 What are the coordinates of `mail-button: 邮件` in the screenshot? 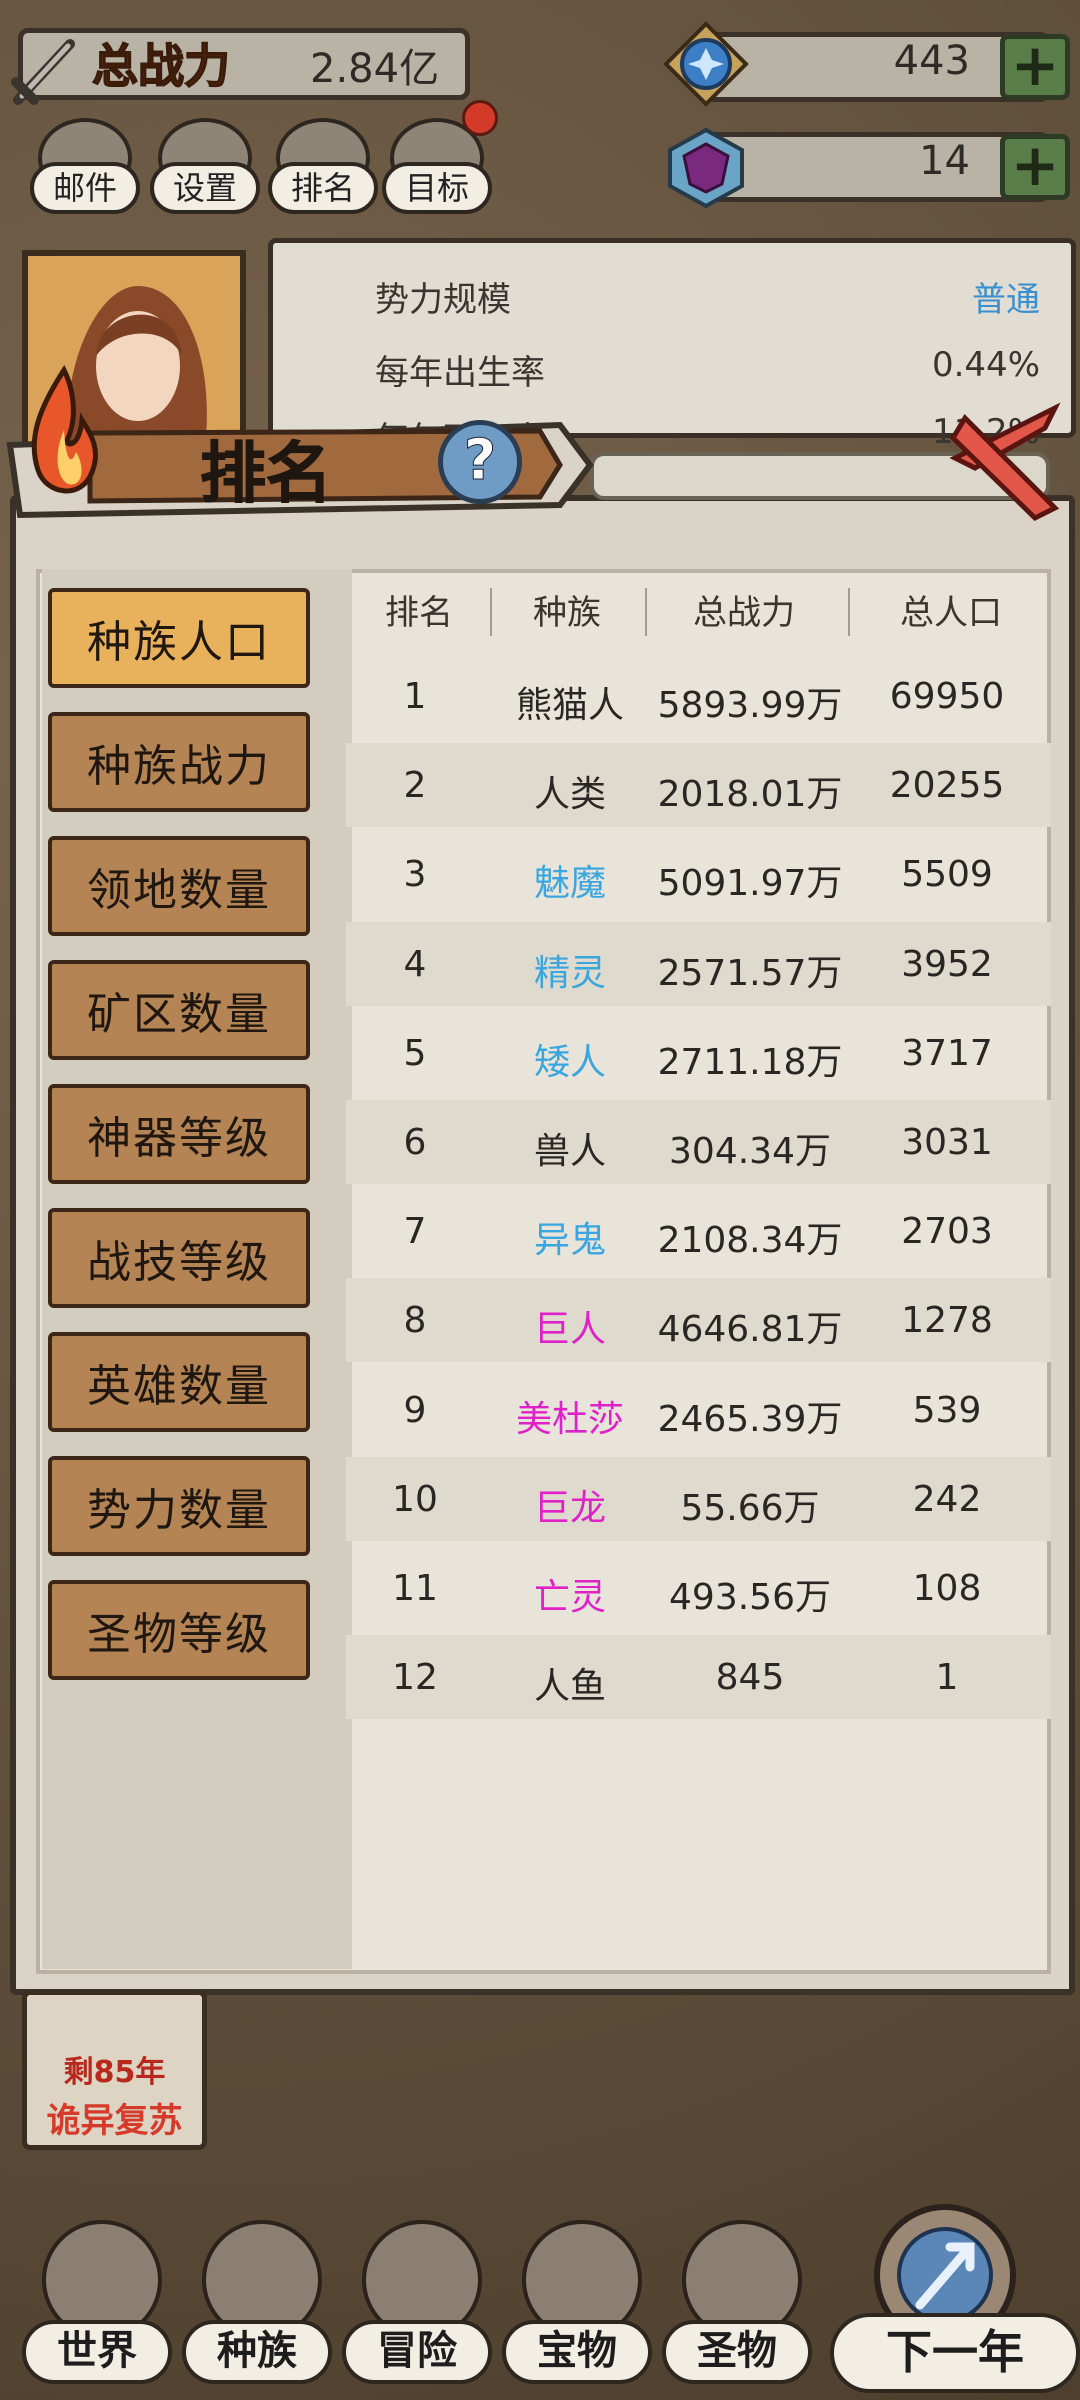 It's located at (85, 165).